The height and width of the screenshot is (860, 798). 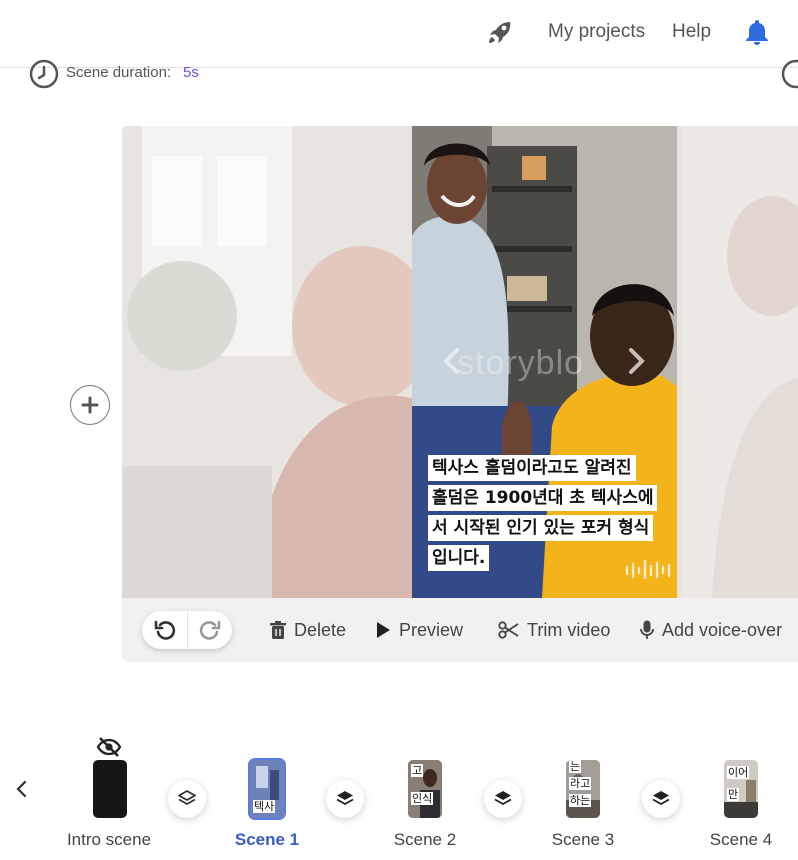 What do you see at coordinates (541, 528) in the screenshot?
I see `subtitle-line: 서 시작된 인기 있는 포커 형식` at bounding box center [541, 528].